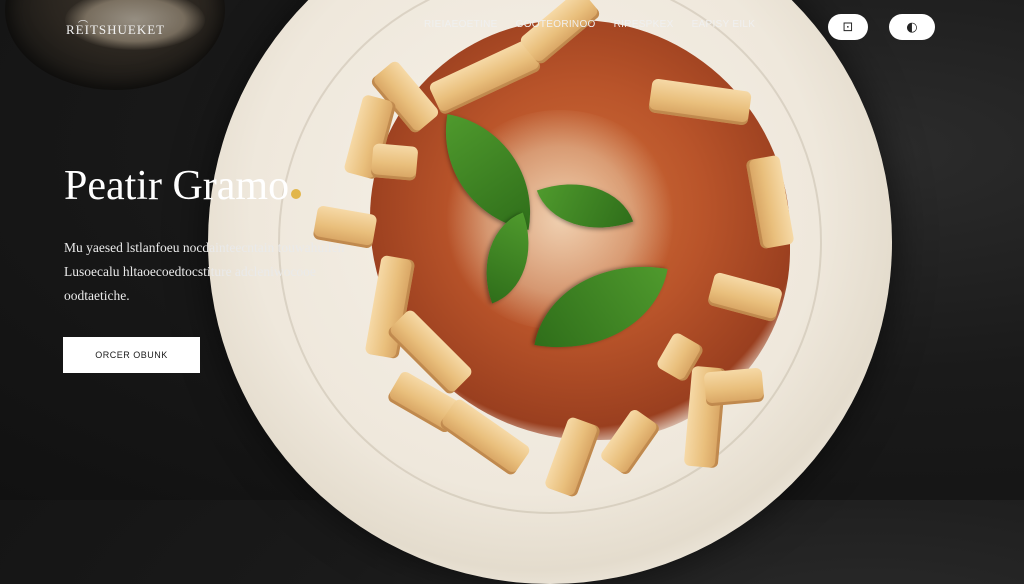 This screenshot has width=1024, height=584. What do you see at coordinates (115, 45) in the screenshot?
I see `background-bowl-image` at bounding box center [115, 45].